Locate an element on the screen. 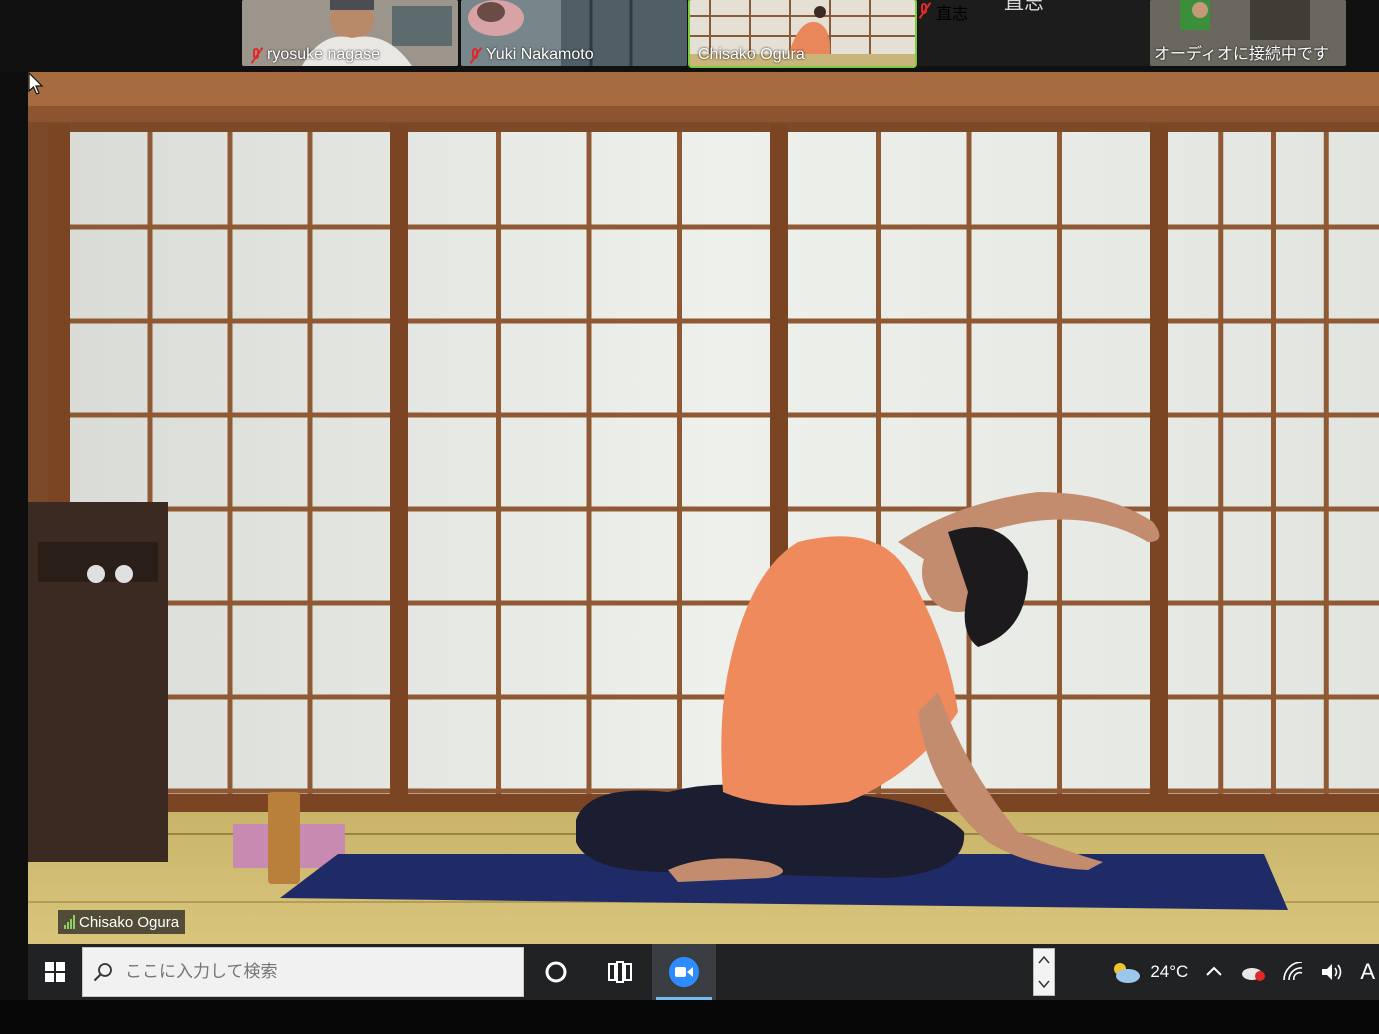  signal-icon is located at coordinates (69, 922).